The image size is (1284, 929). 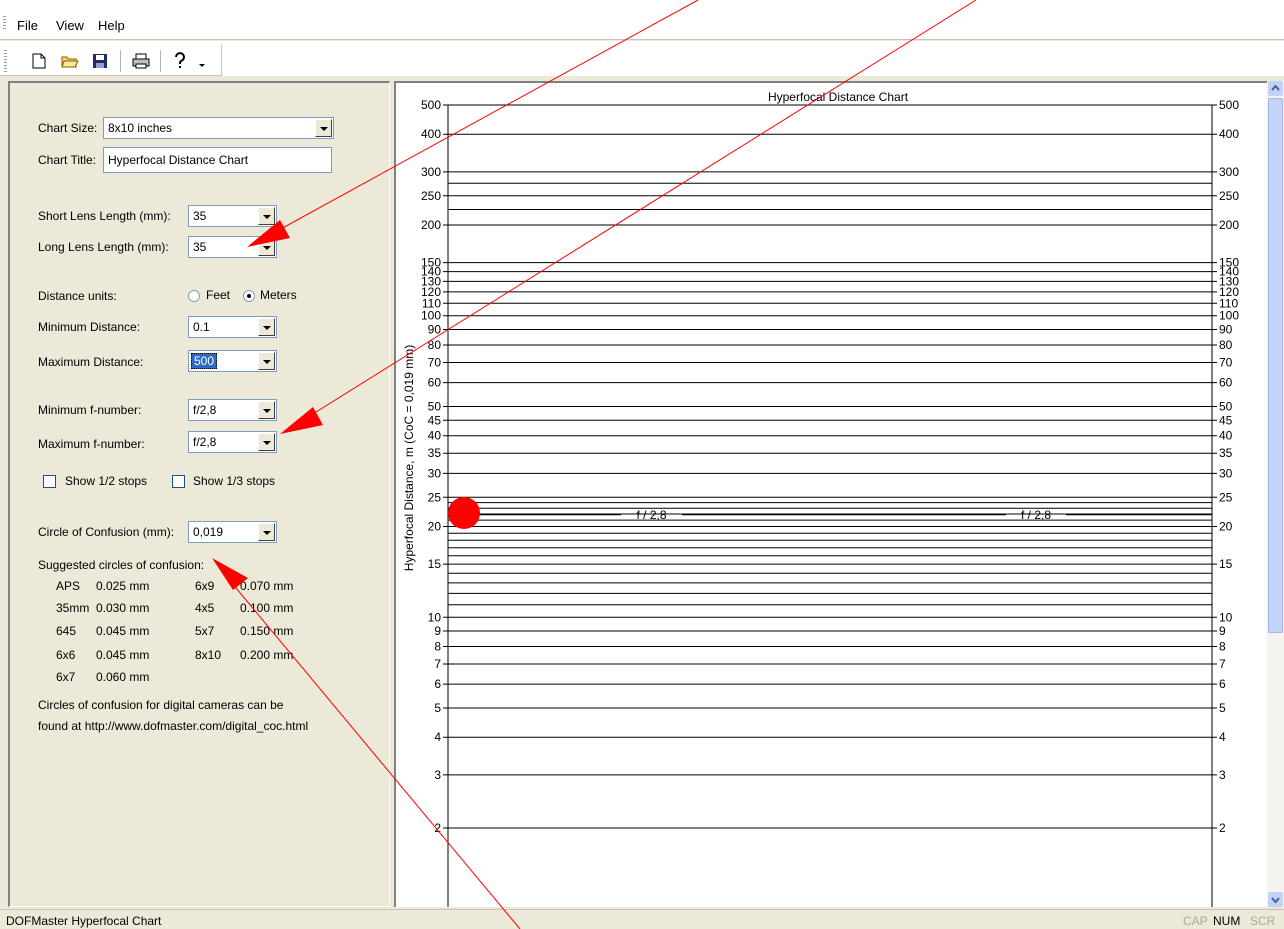 I want to click on coc-format: 6x6, so click(x=66, y=655).